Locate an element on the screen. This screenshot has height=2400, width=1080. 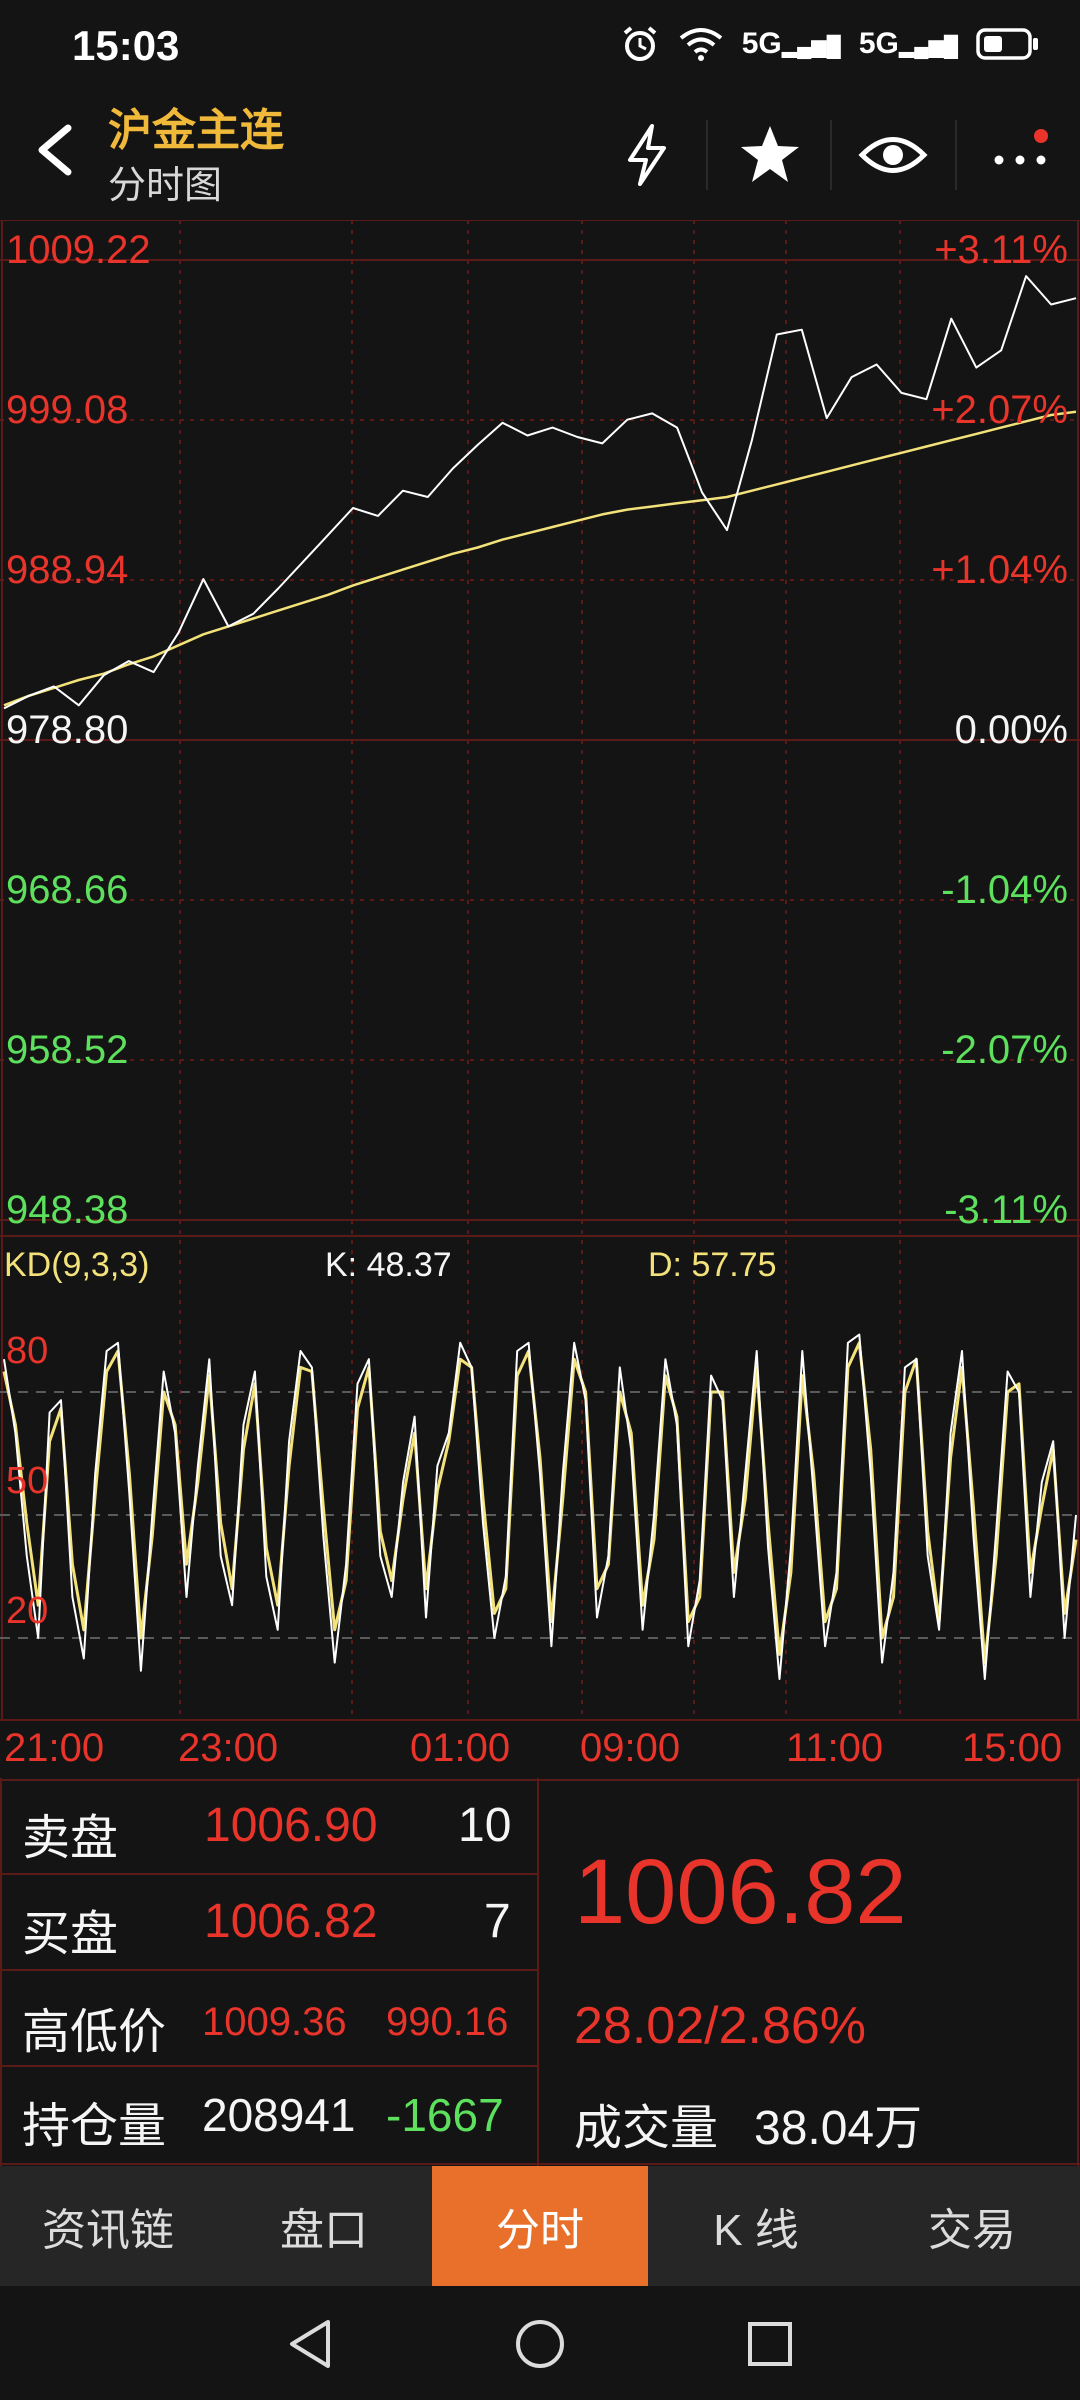
kd-d-line is located at coordinates (540, 1503).